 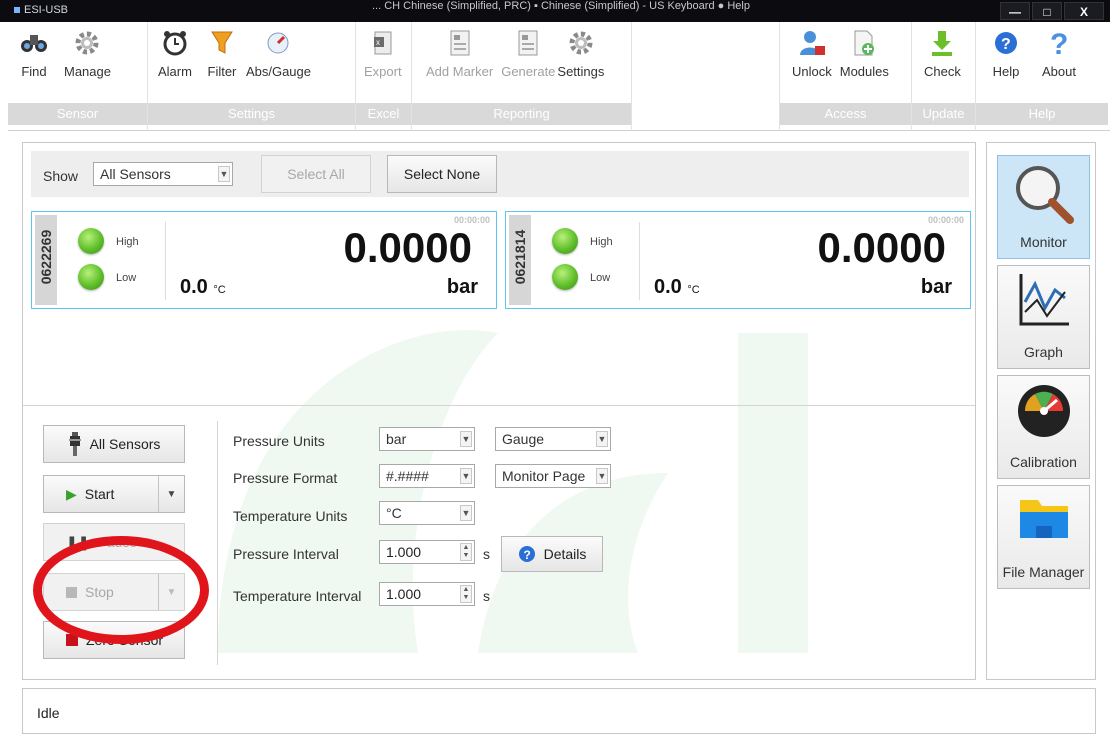 I want to click on ribbon-group-access: Unlock Modules Access, so click(x=846, y=76).